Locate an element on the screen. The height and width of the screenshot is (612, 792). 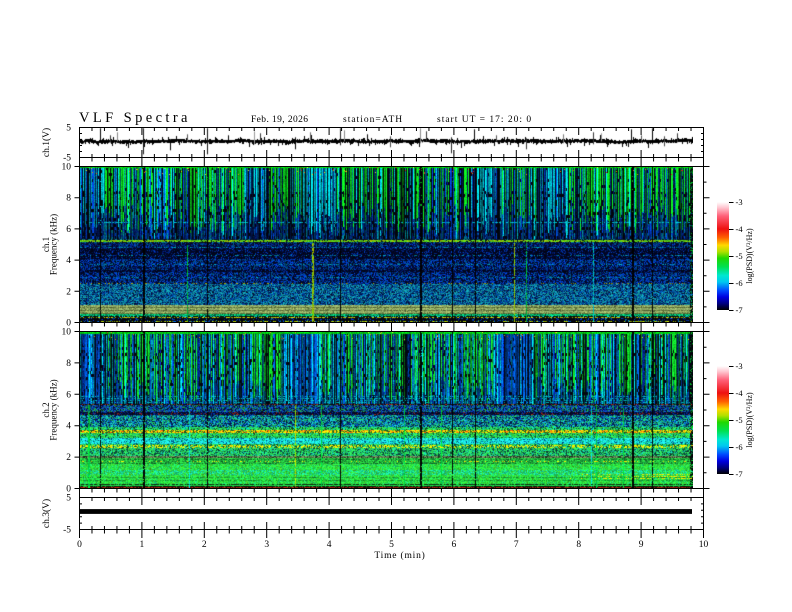
svg-text: ch.1(V) is located at coordinates (46, 142).